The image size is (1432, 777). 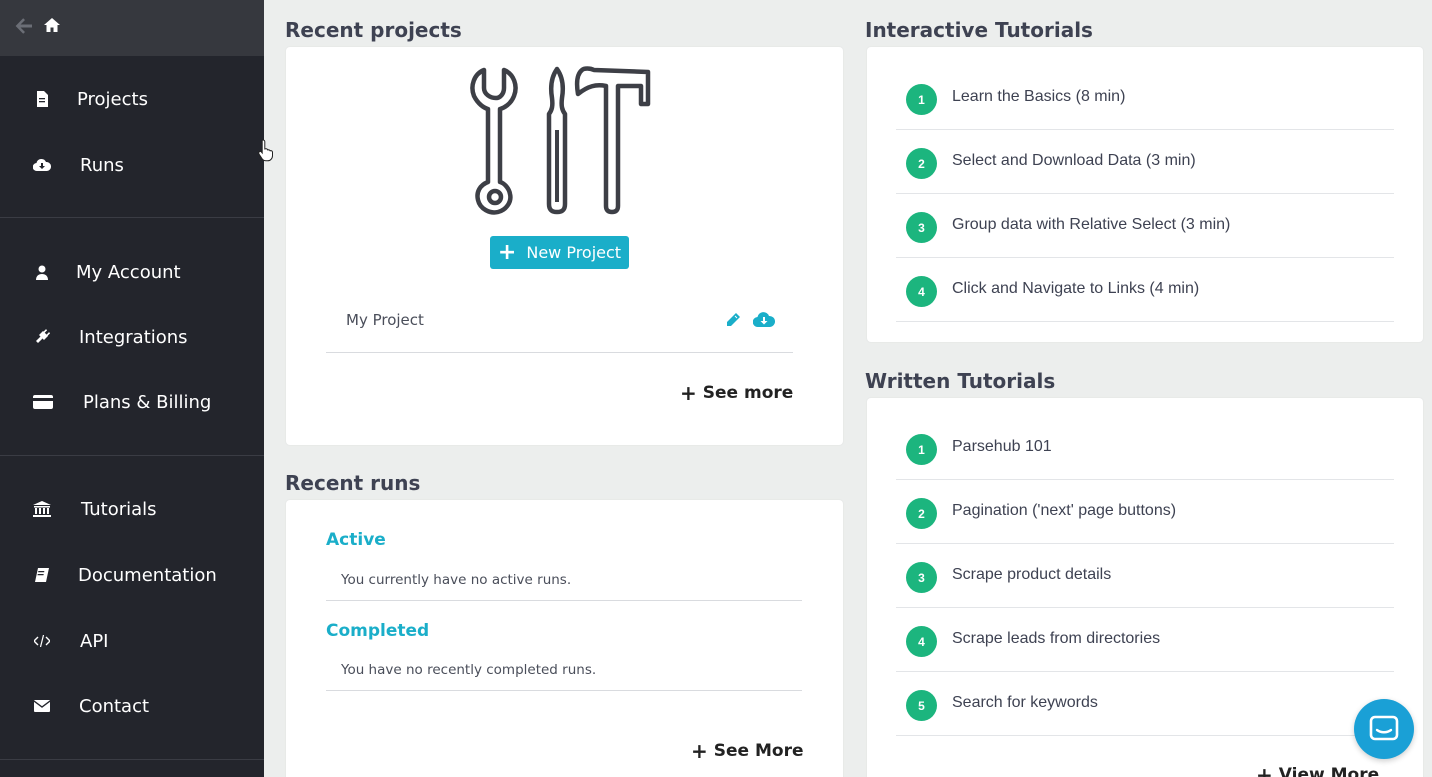 I want to click on sidebar-item-projects: Projects, so click(x=132, y=99).